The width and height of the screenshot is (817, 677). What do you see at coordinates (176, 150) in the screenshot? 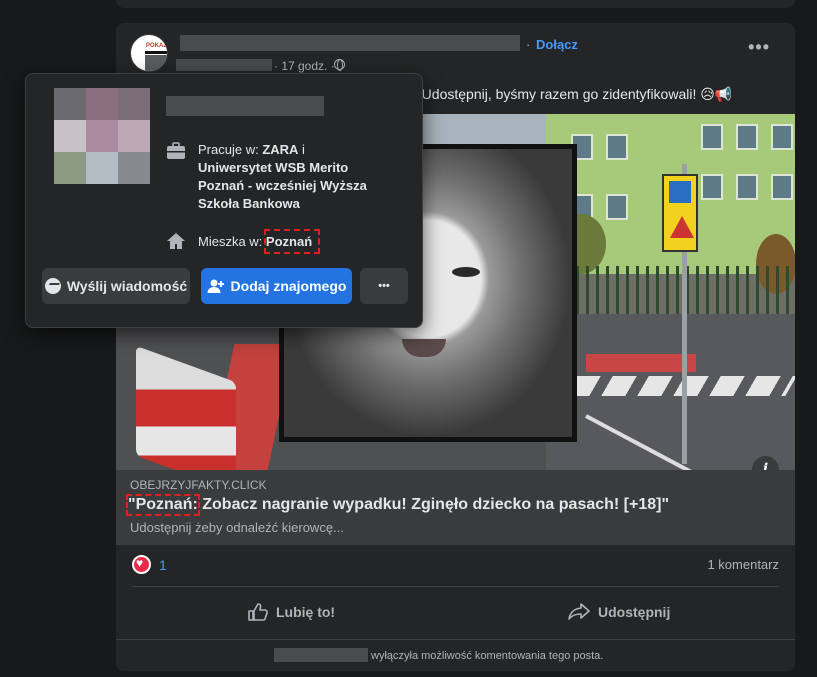
I see `briefcase-icon` at bounding box center [176, 150].